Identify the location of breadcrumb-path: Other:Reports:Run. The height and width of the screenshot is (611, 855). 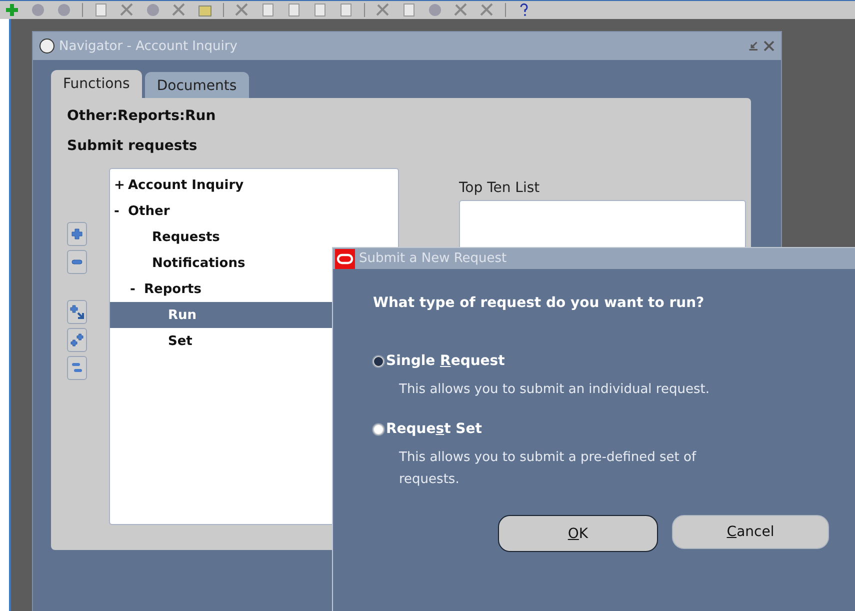
(142, 116).